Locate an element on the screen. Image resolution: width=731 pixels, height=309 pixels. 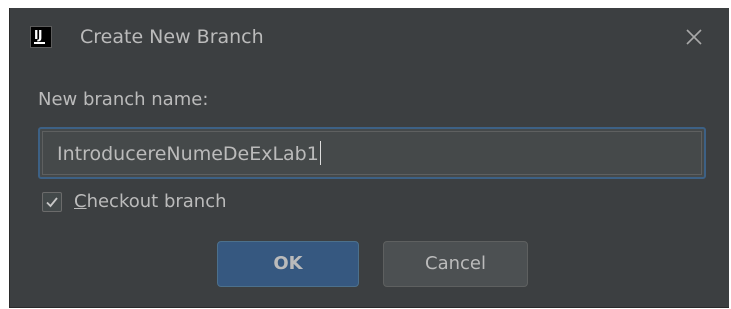
intellij-idea-icon: IJ is located at coordinates (41, 37).